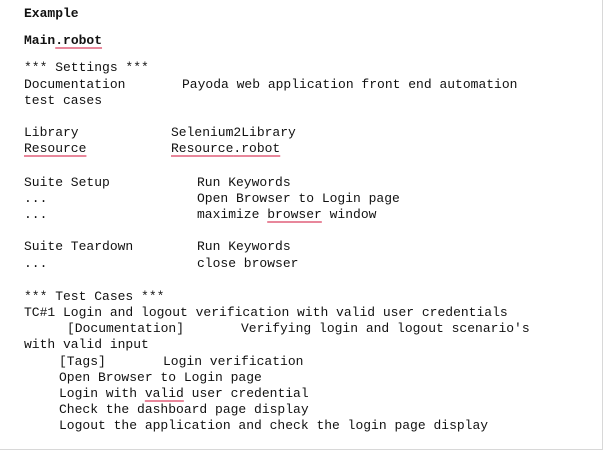 The image size is (606, 452). Describe the element at coordinates (233, 361) in the screenshot. I see `test-case-tags-value: Login verification` at that location.